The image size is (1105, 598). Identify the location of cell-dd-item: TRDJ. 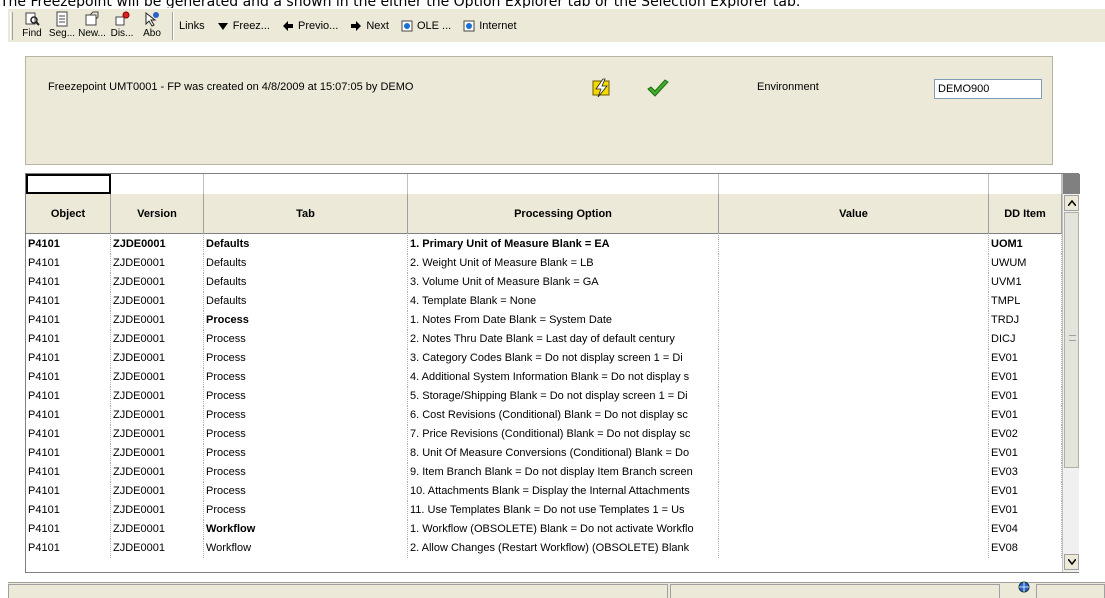
(1025, 320).